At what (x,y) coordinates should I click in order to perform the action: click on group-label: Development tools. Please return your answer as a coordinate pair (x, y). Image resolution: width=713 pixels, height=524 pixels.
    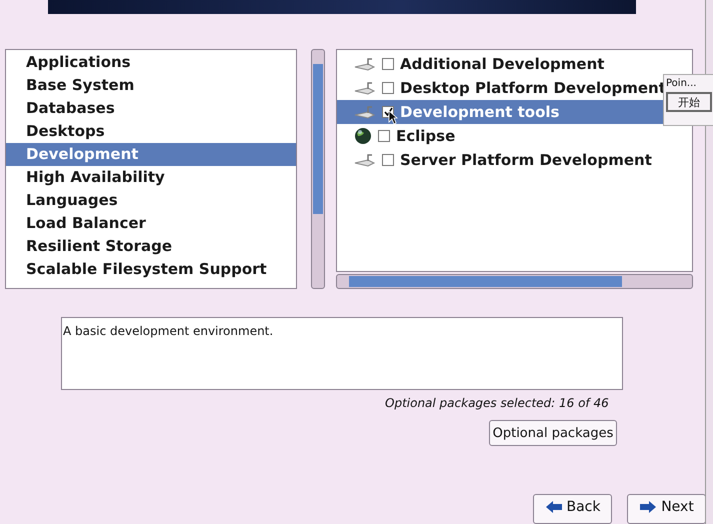
    Looking at the image, I should click on (480, 111).